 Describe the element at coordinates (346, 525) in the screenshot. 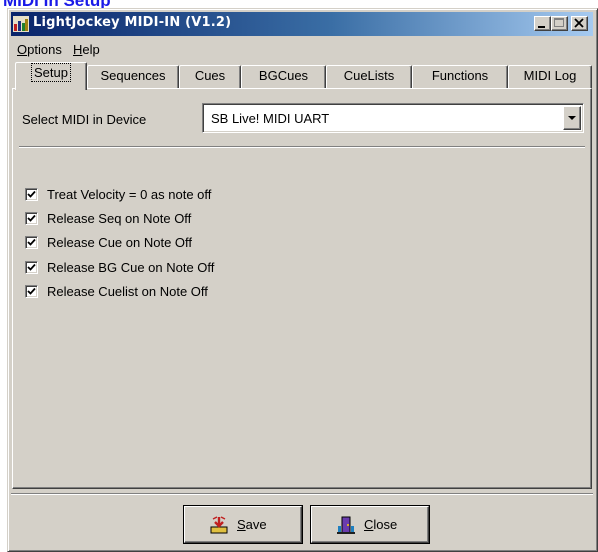

I see `exit-door-icon` at that location.